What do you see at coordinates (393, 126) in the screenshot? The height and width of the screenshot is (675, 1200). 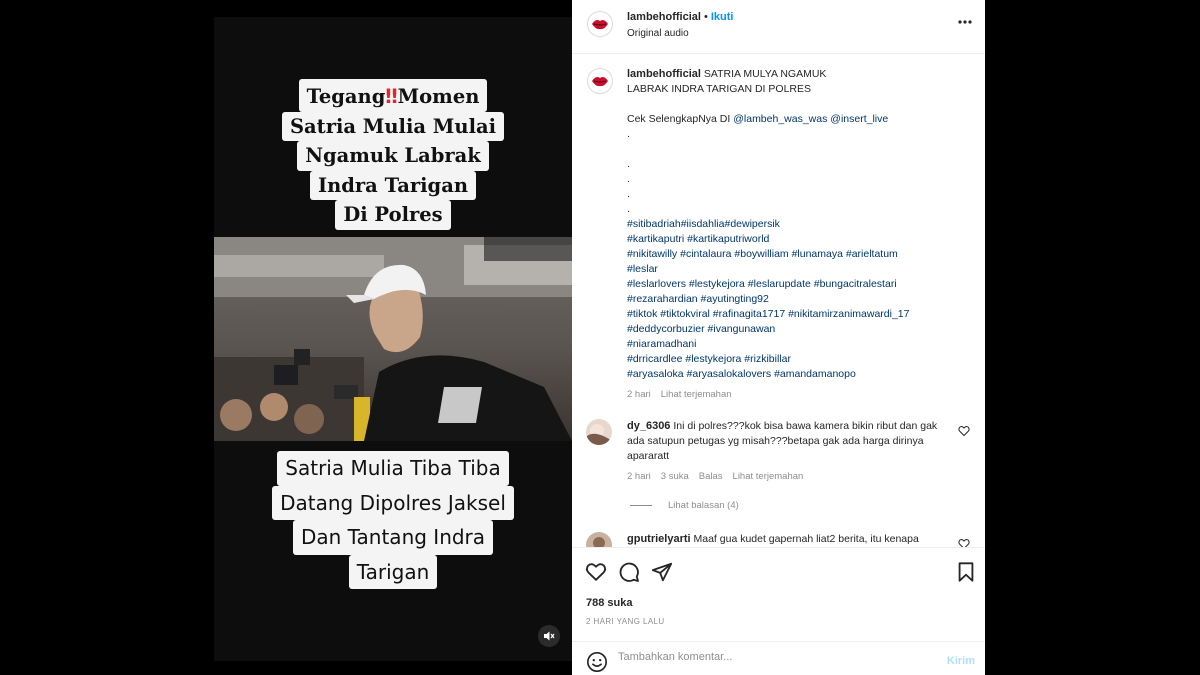 I see `caption-line: Satria Mulia Mulai` at bounding box center [393, 126].